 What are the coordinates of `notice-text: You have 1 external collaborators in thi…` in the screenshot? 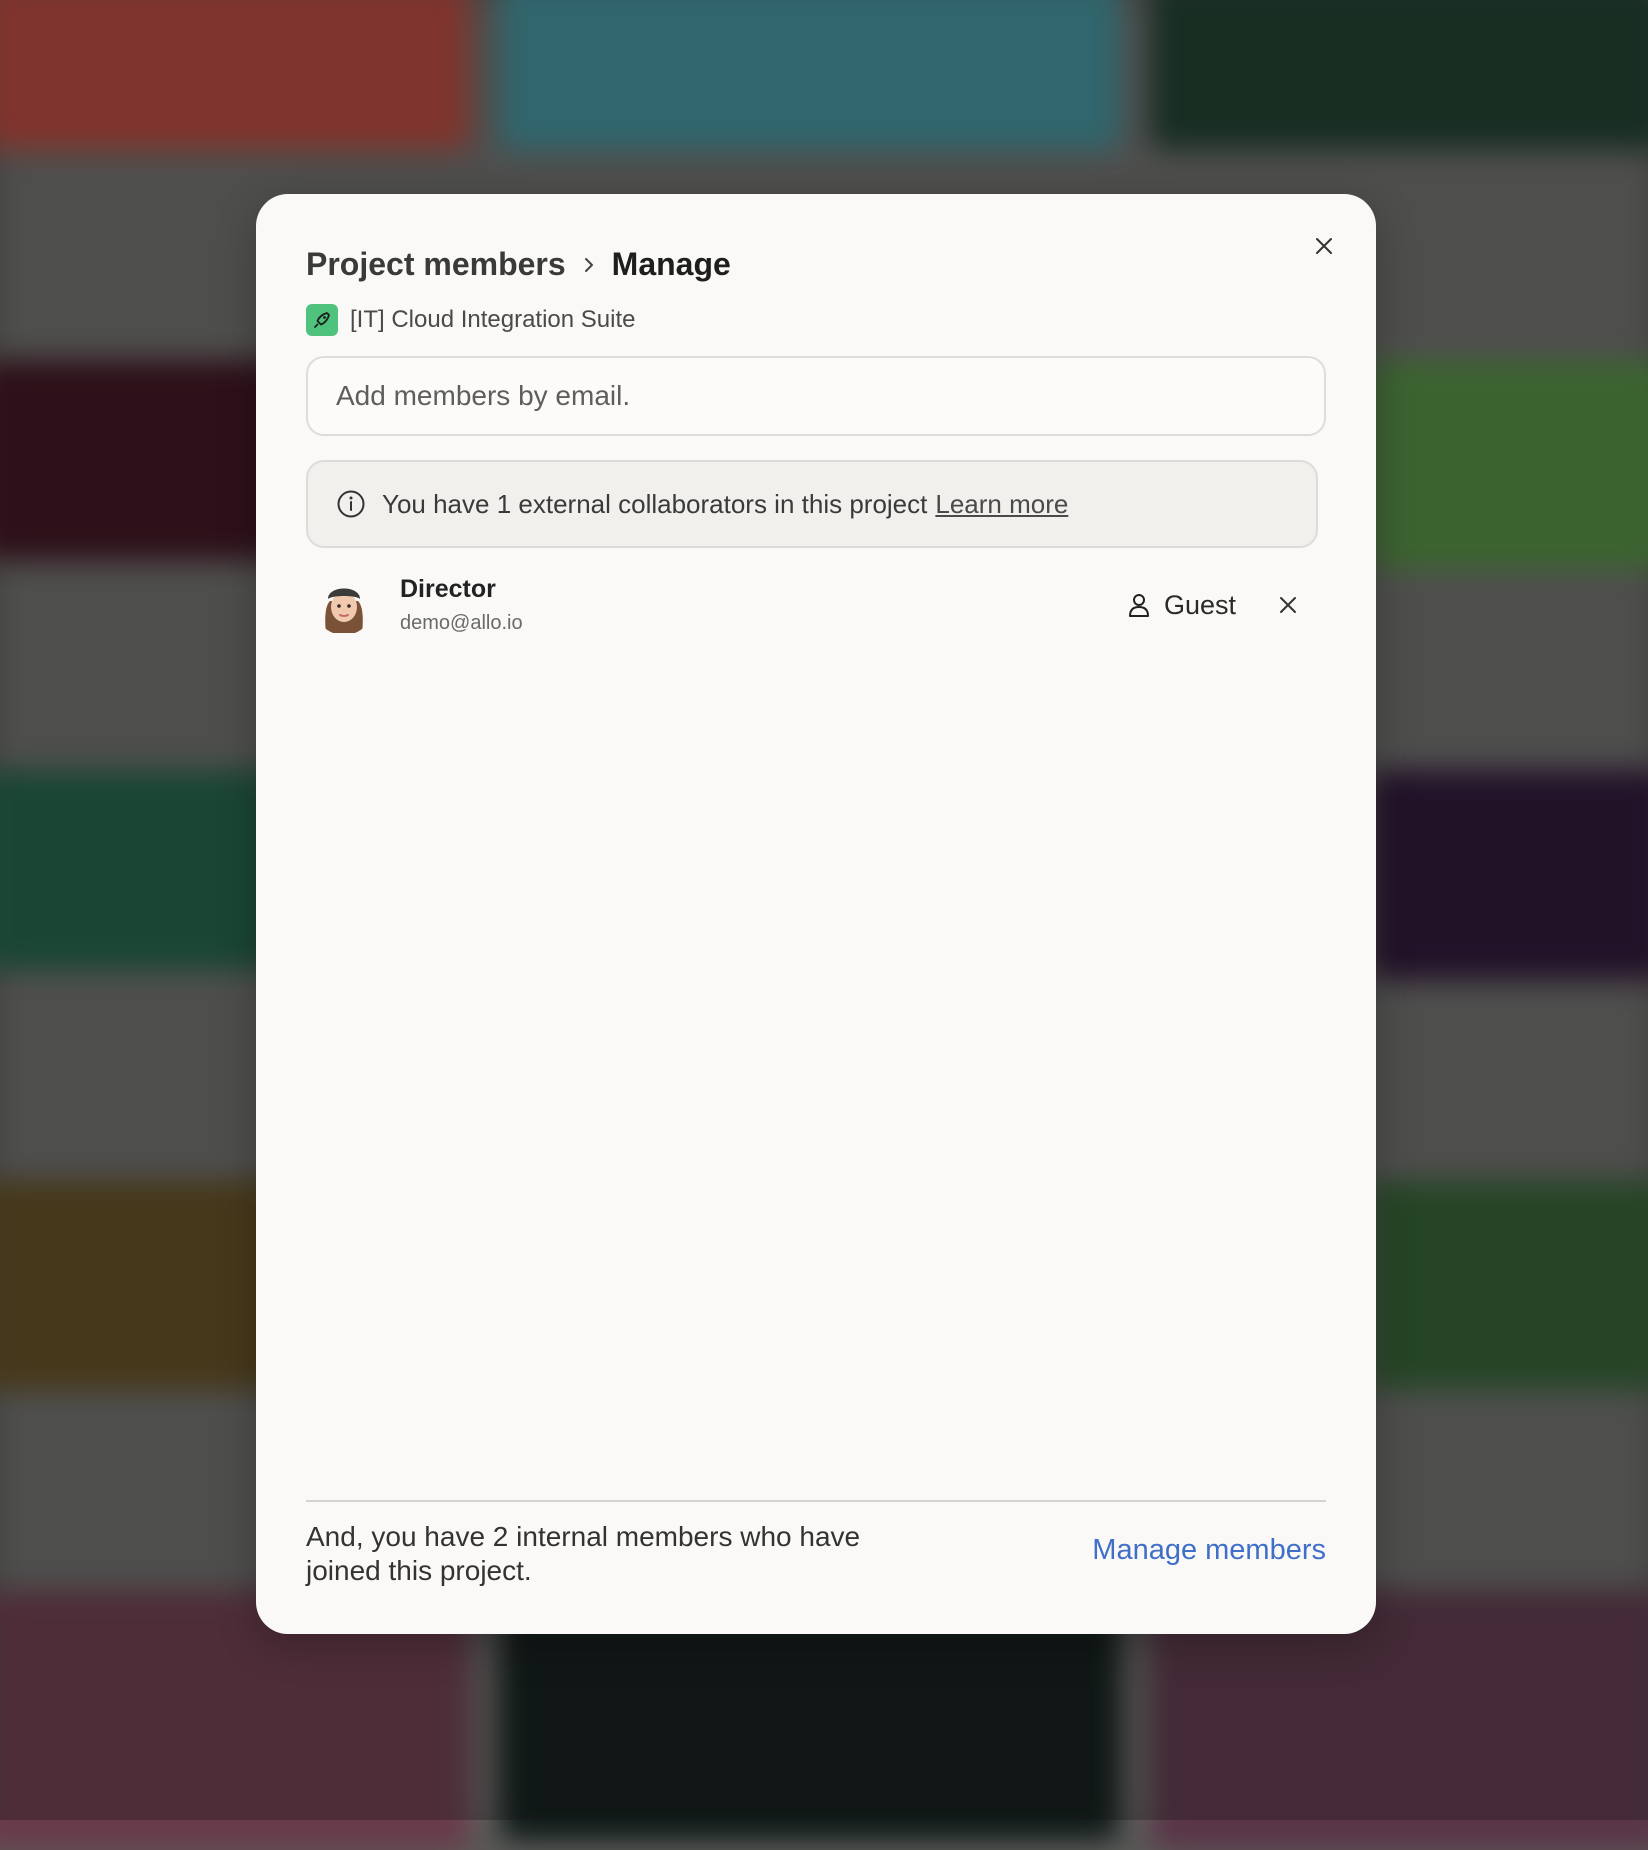 It's located at (655, 503).